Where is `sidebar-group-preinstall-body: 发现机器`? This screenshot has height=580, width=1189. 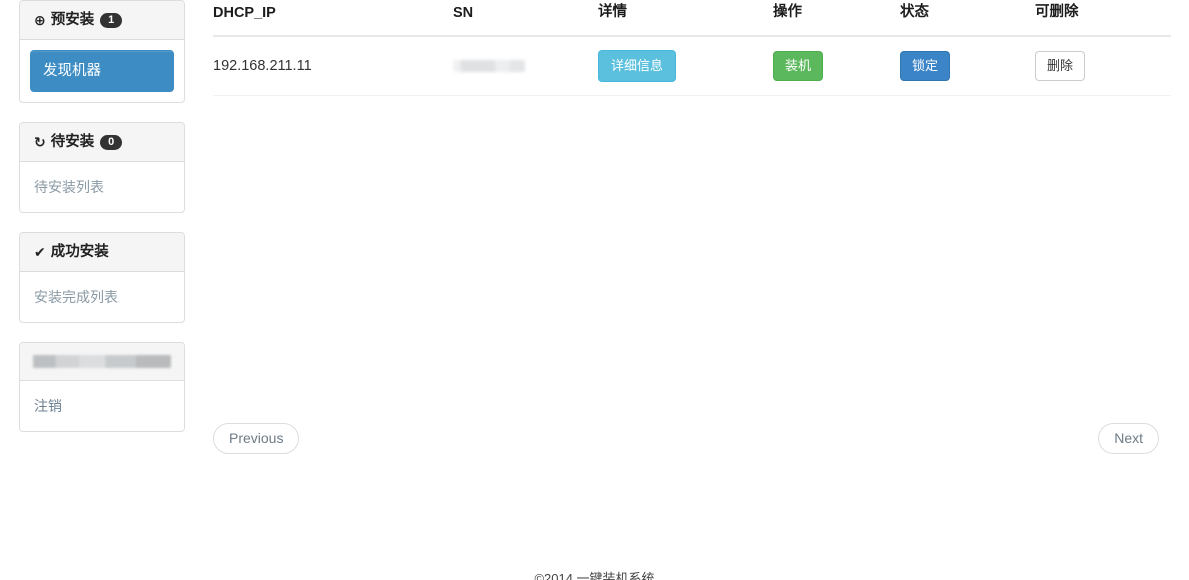
sidebar-group-preinstall-body: 发现机器 is located at coordinates (102, 71).